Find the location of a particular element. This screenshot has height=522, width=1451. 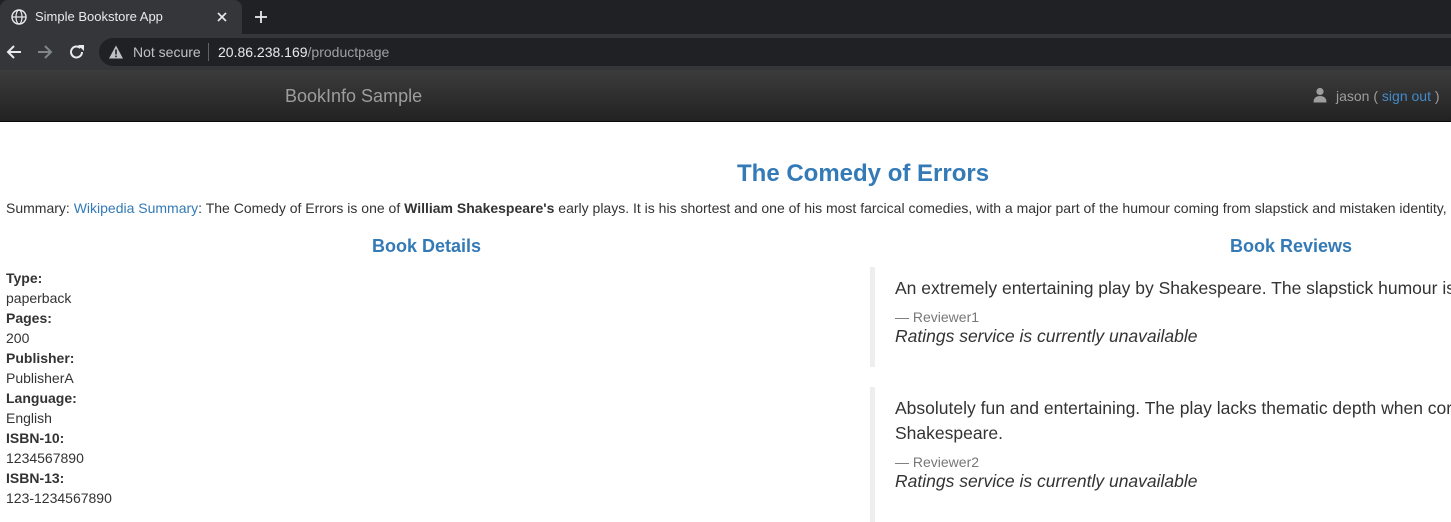

detail-label: Publisher: is located at coordinates (40, 358).